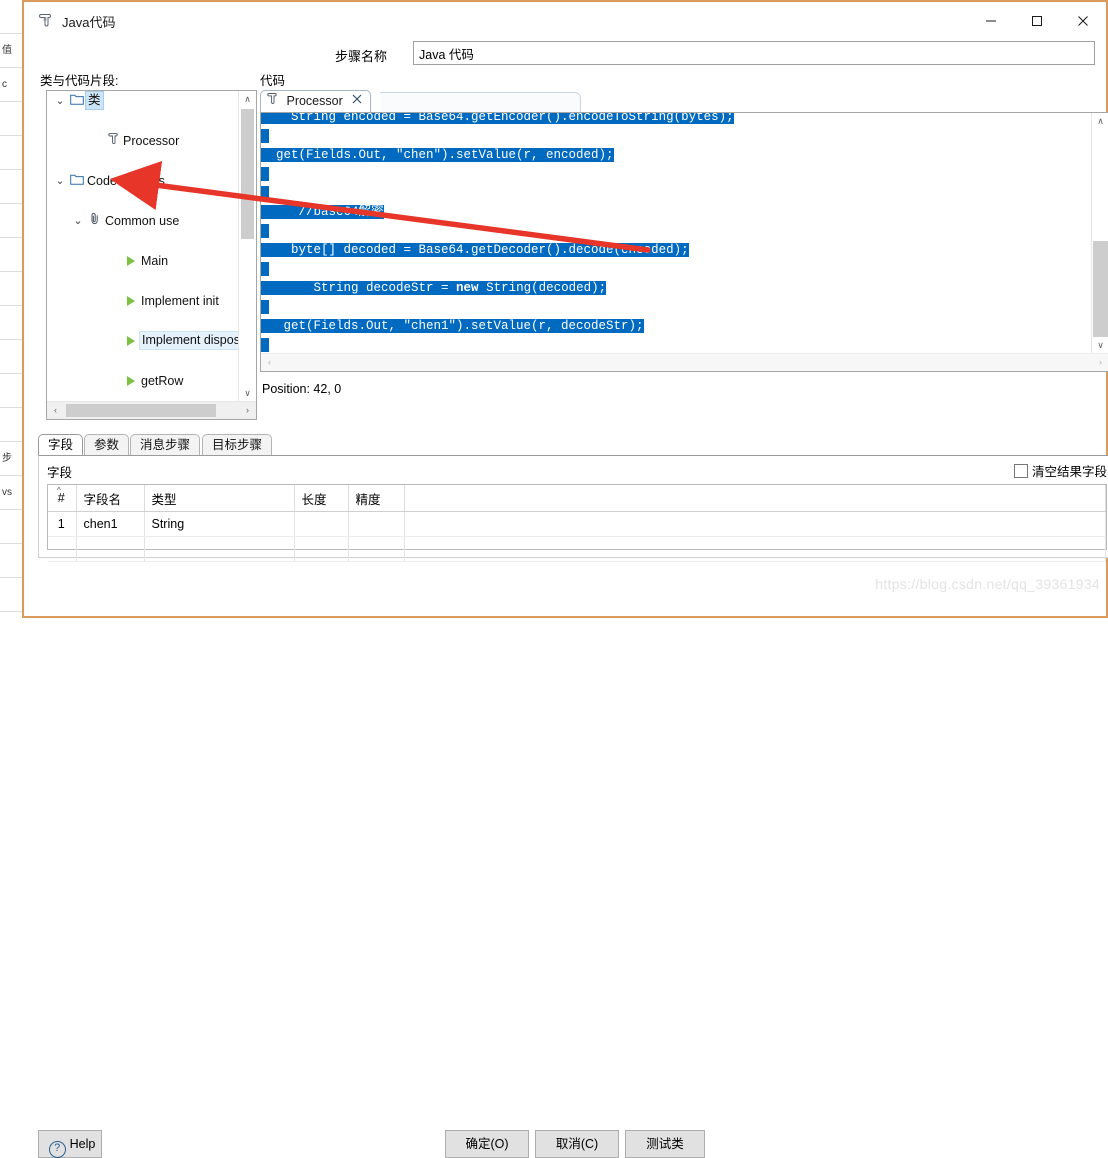 This screenshot has width=1108, height=1158. I want to click on code-line: String decodeStr = new String(decoded);, so click(676, 288).